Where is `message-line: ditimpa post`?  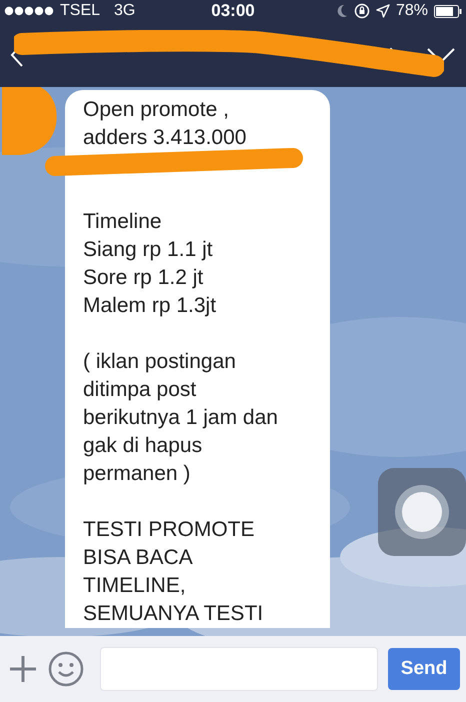
message-line: ditimpa post is located at coordinates (140, 390).